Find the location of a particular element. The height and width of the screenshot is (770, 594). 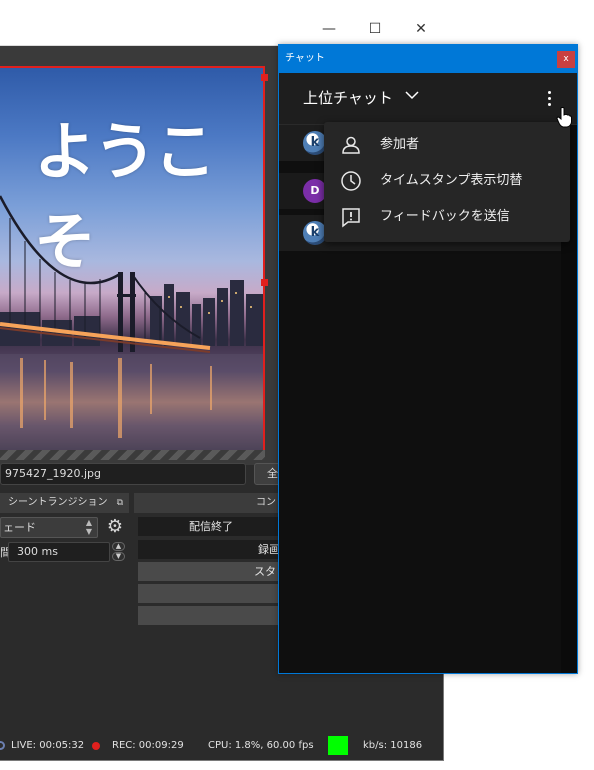

live-icon is located at coordinates (2, 745).